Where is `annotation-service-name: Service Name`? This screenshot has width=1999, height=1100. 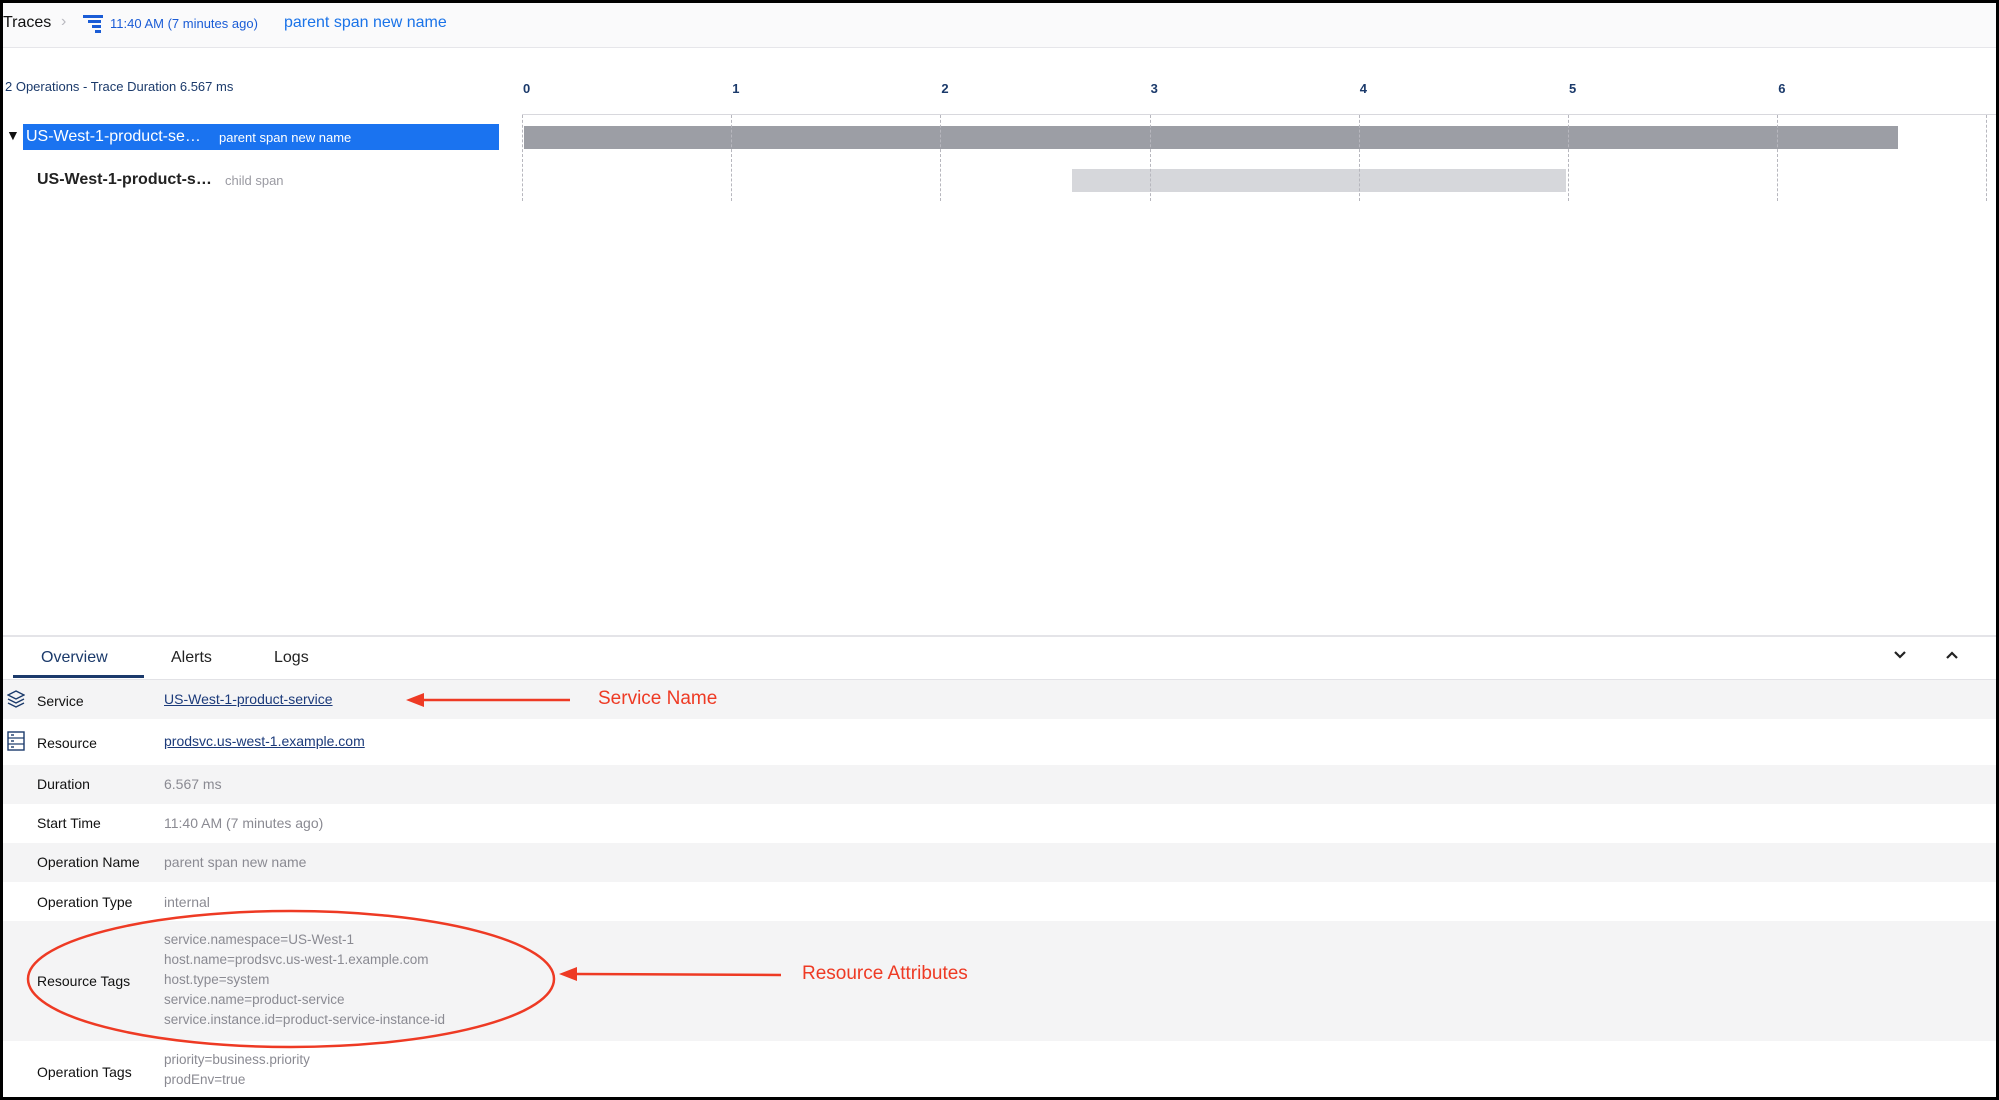
annotation-service-name: Service Name is located at coordinates (658, 698).